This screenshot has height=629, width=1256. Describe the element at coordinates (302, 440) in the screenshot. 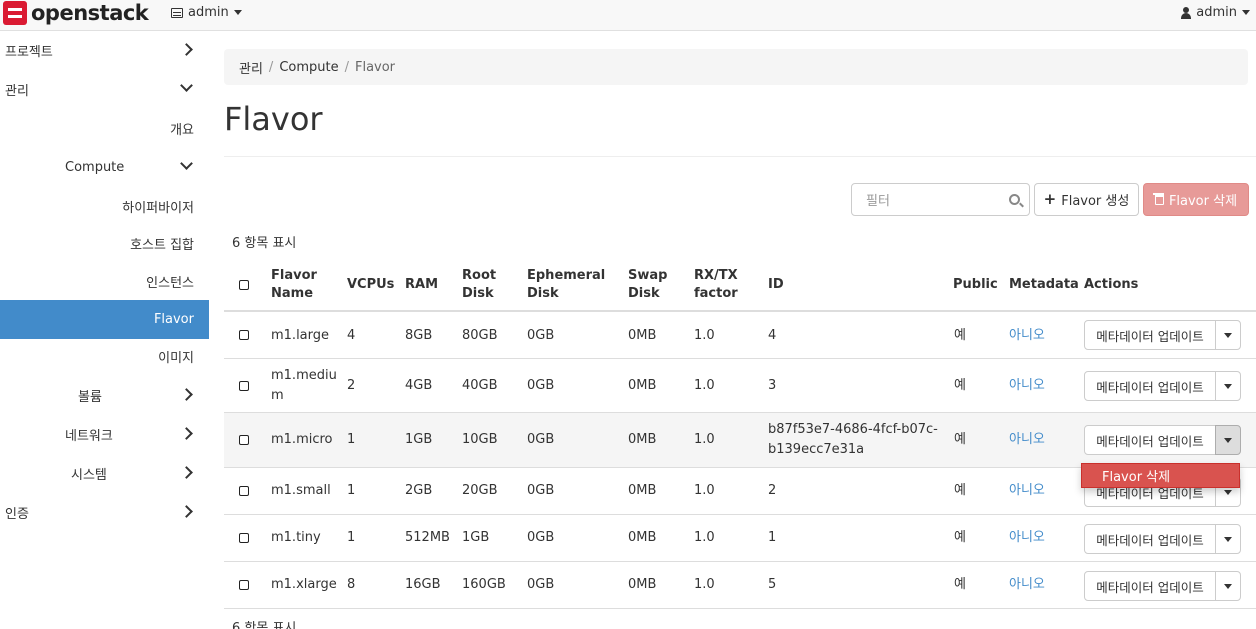

I see `cell-name: m1.micro` at that location.